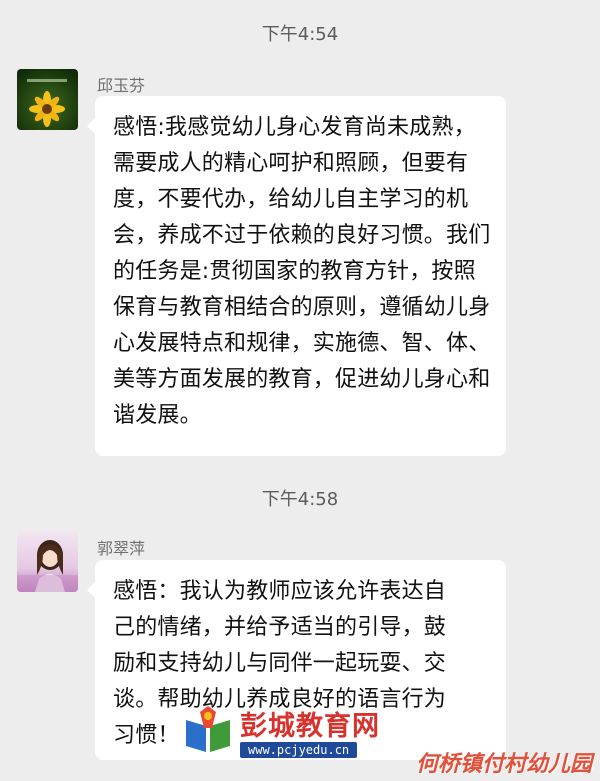  I want to click on timestamp-1: 下午4:54, so click(300, 34).